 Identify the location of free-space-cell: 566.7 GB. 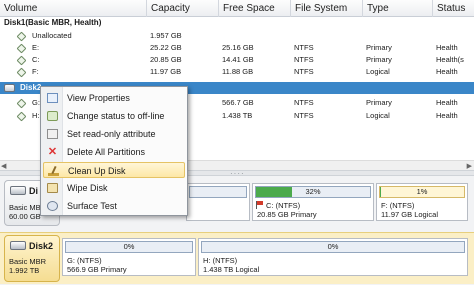
(238, 102).